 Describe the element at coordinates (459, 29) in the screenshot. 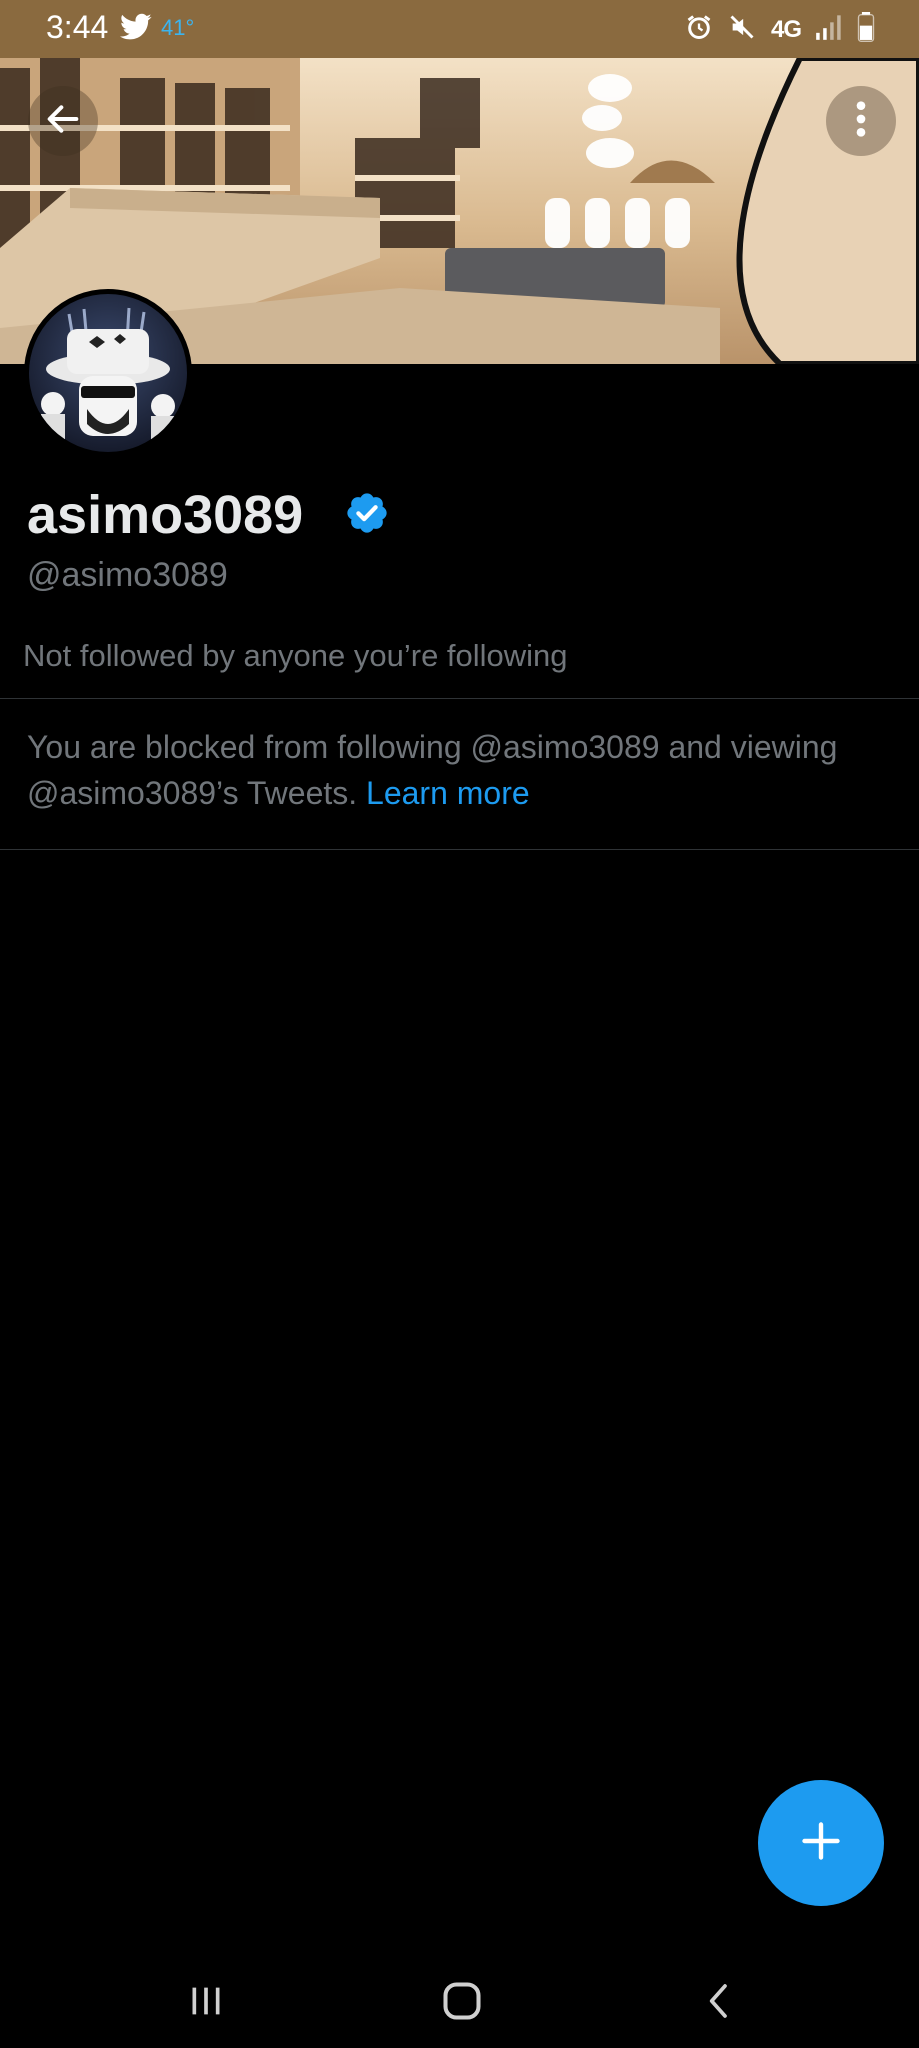

I see `status-bar: 3:44 41° 4G` at that location.